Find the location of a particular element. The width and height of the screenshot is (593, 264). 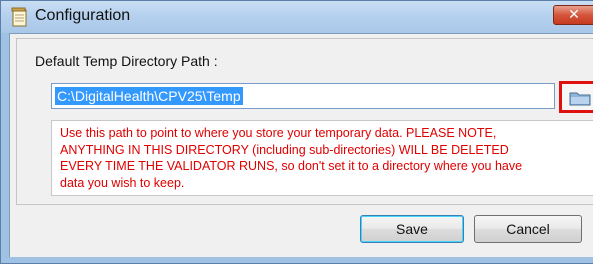

temp-path-label: Default Temp Directory Path : is located at coordinates (126, 61).